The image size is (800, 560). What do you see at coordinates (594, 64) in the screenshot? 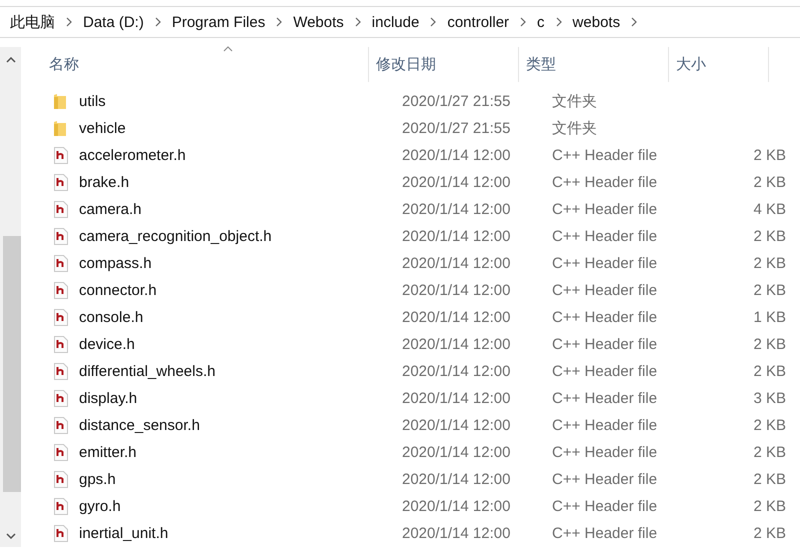
I see `column-header: 类型` at bounding box center [594, 64].